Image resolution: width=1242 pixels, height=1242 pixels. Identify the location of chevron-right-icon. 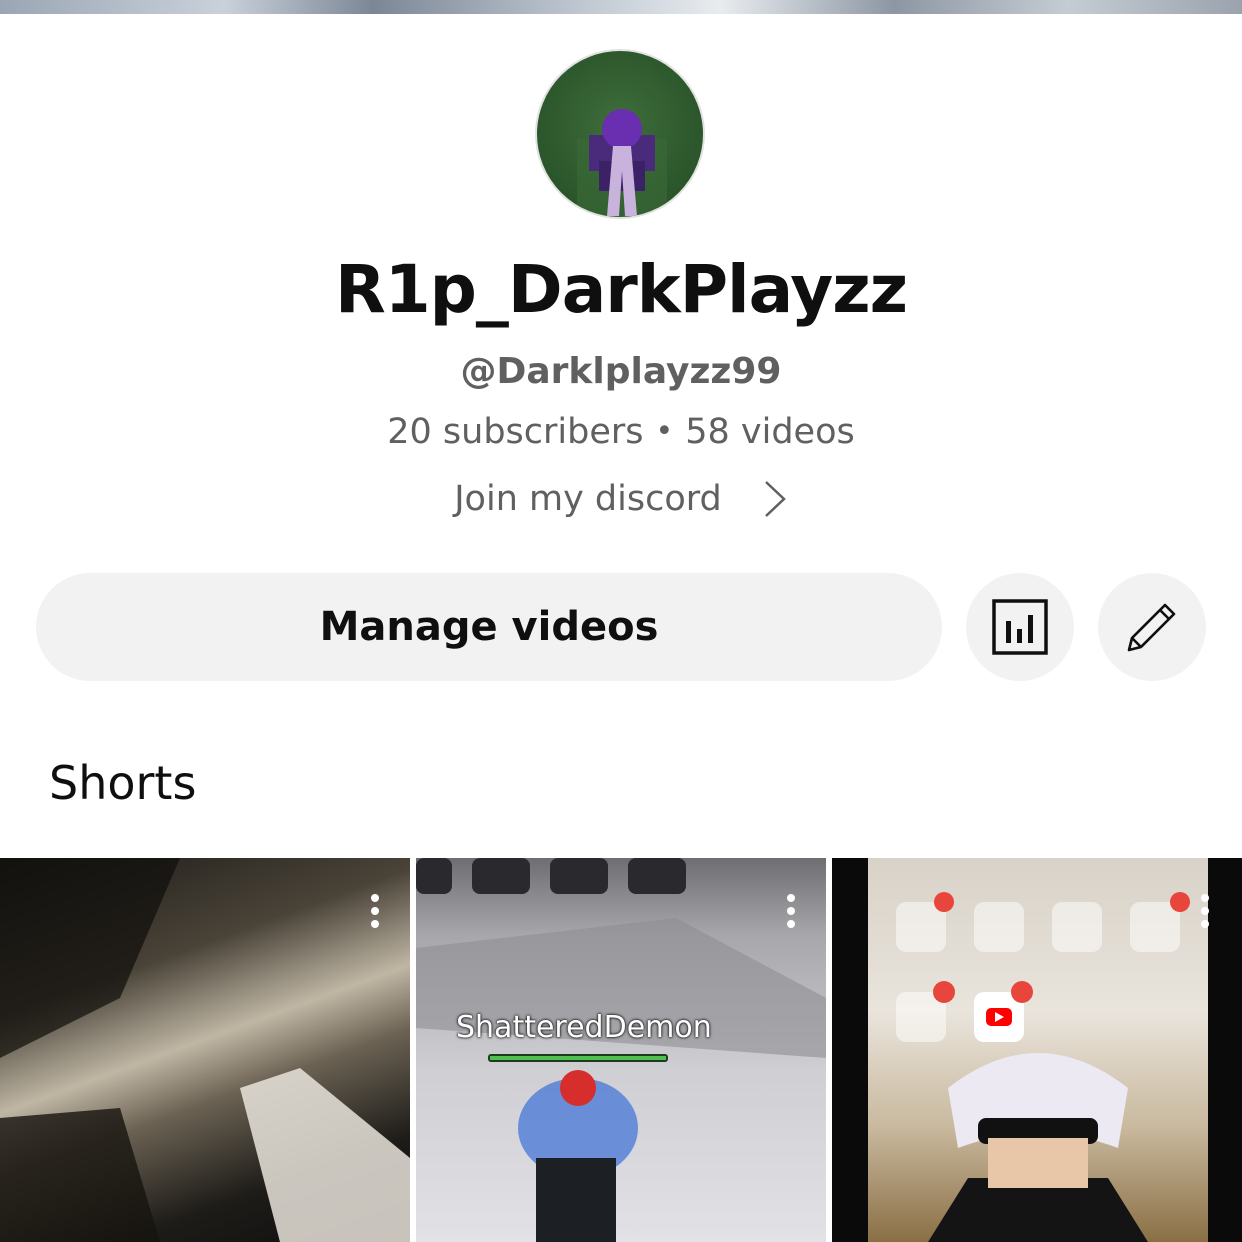
(775, 499).